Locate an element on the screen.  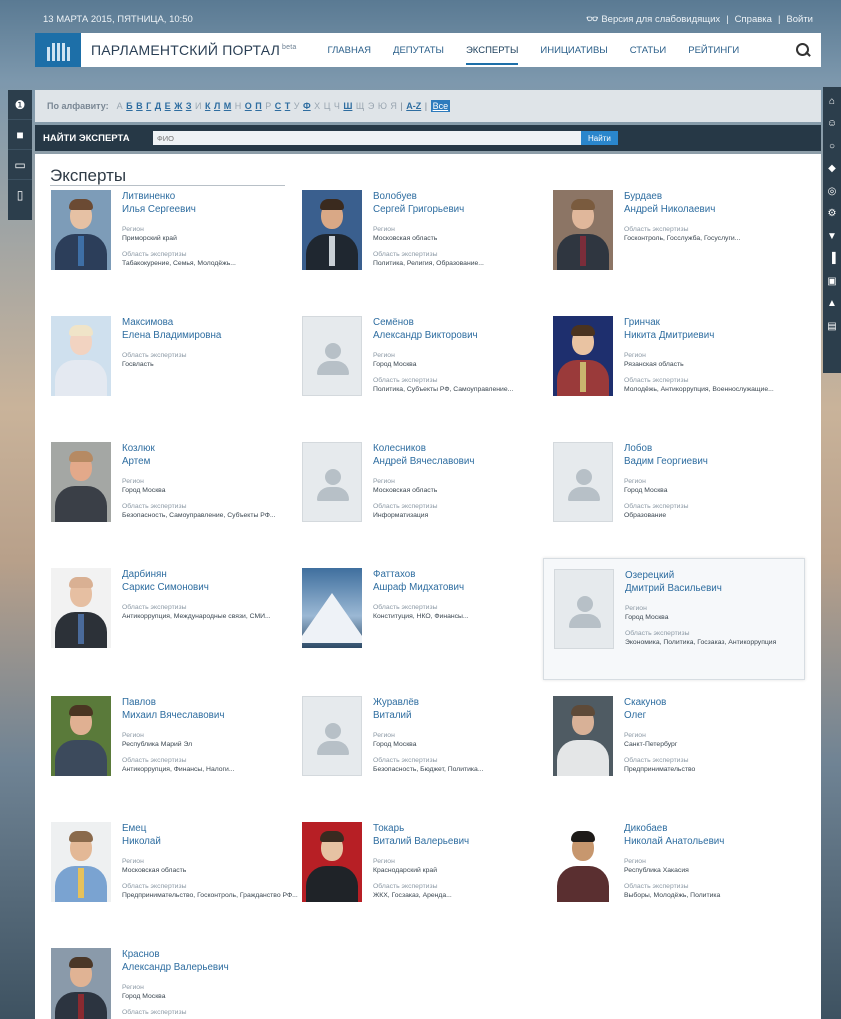
alphabet-letter: М is located at coordinates (228, 106).